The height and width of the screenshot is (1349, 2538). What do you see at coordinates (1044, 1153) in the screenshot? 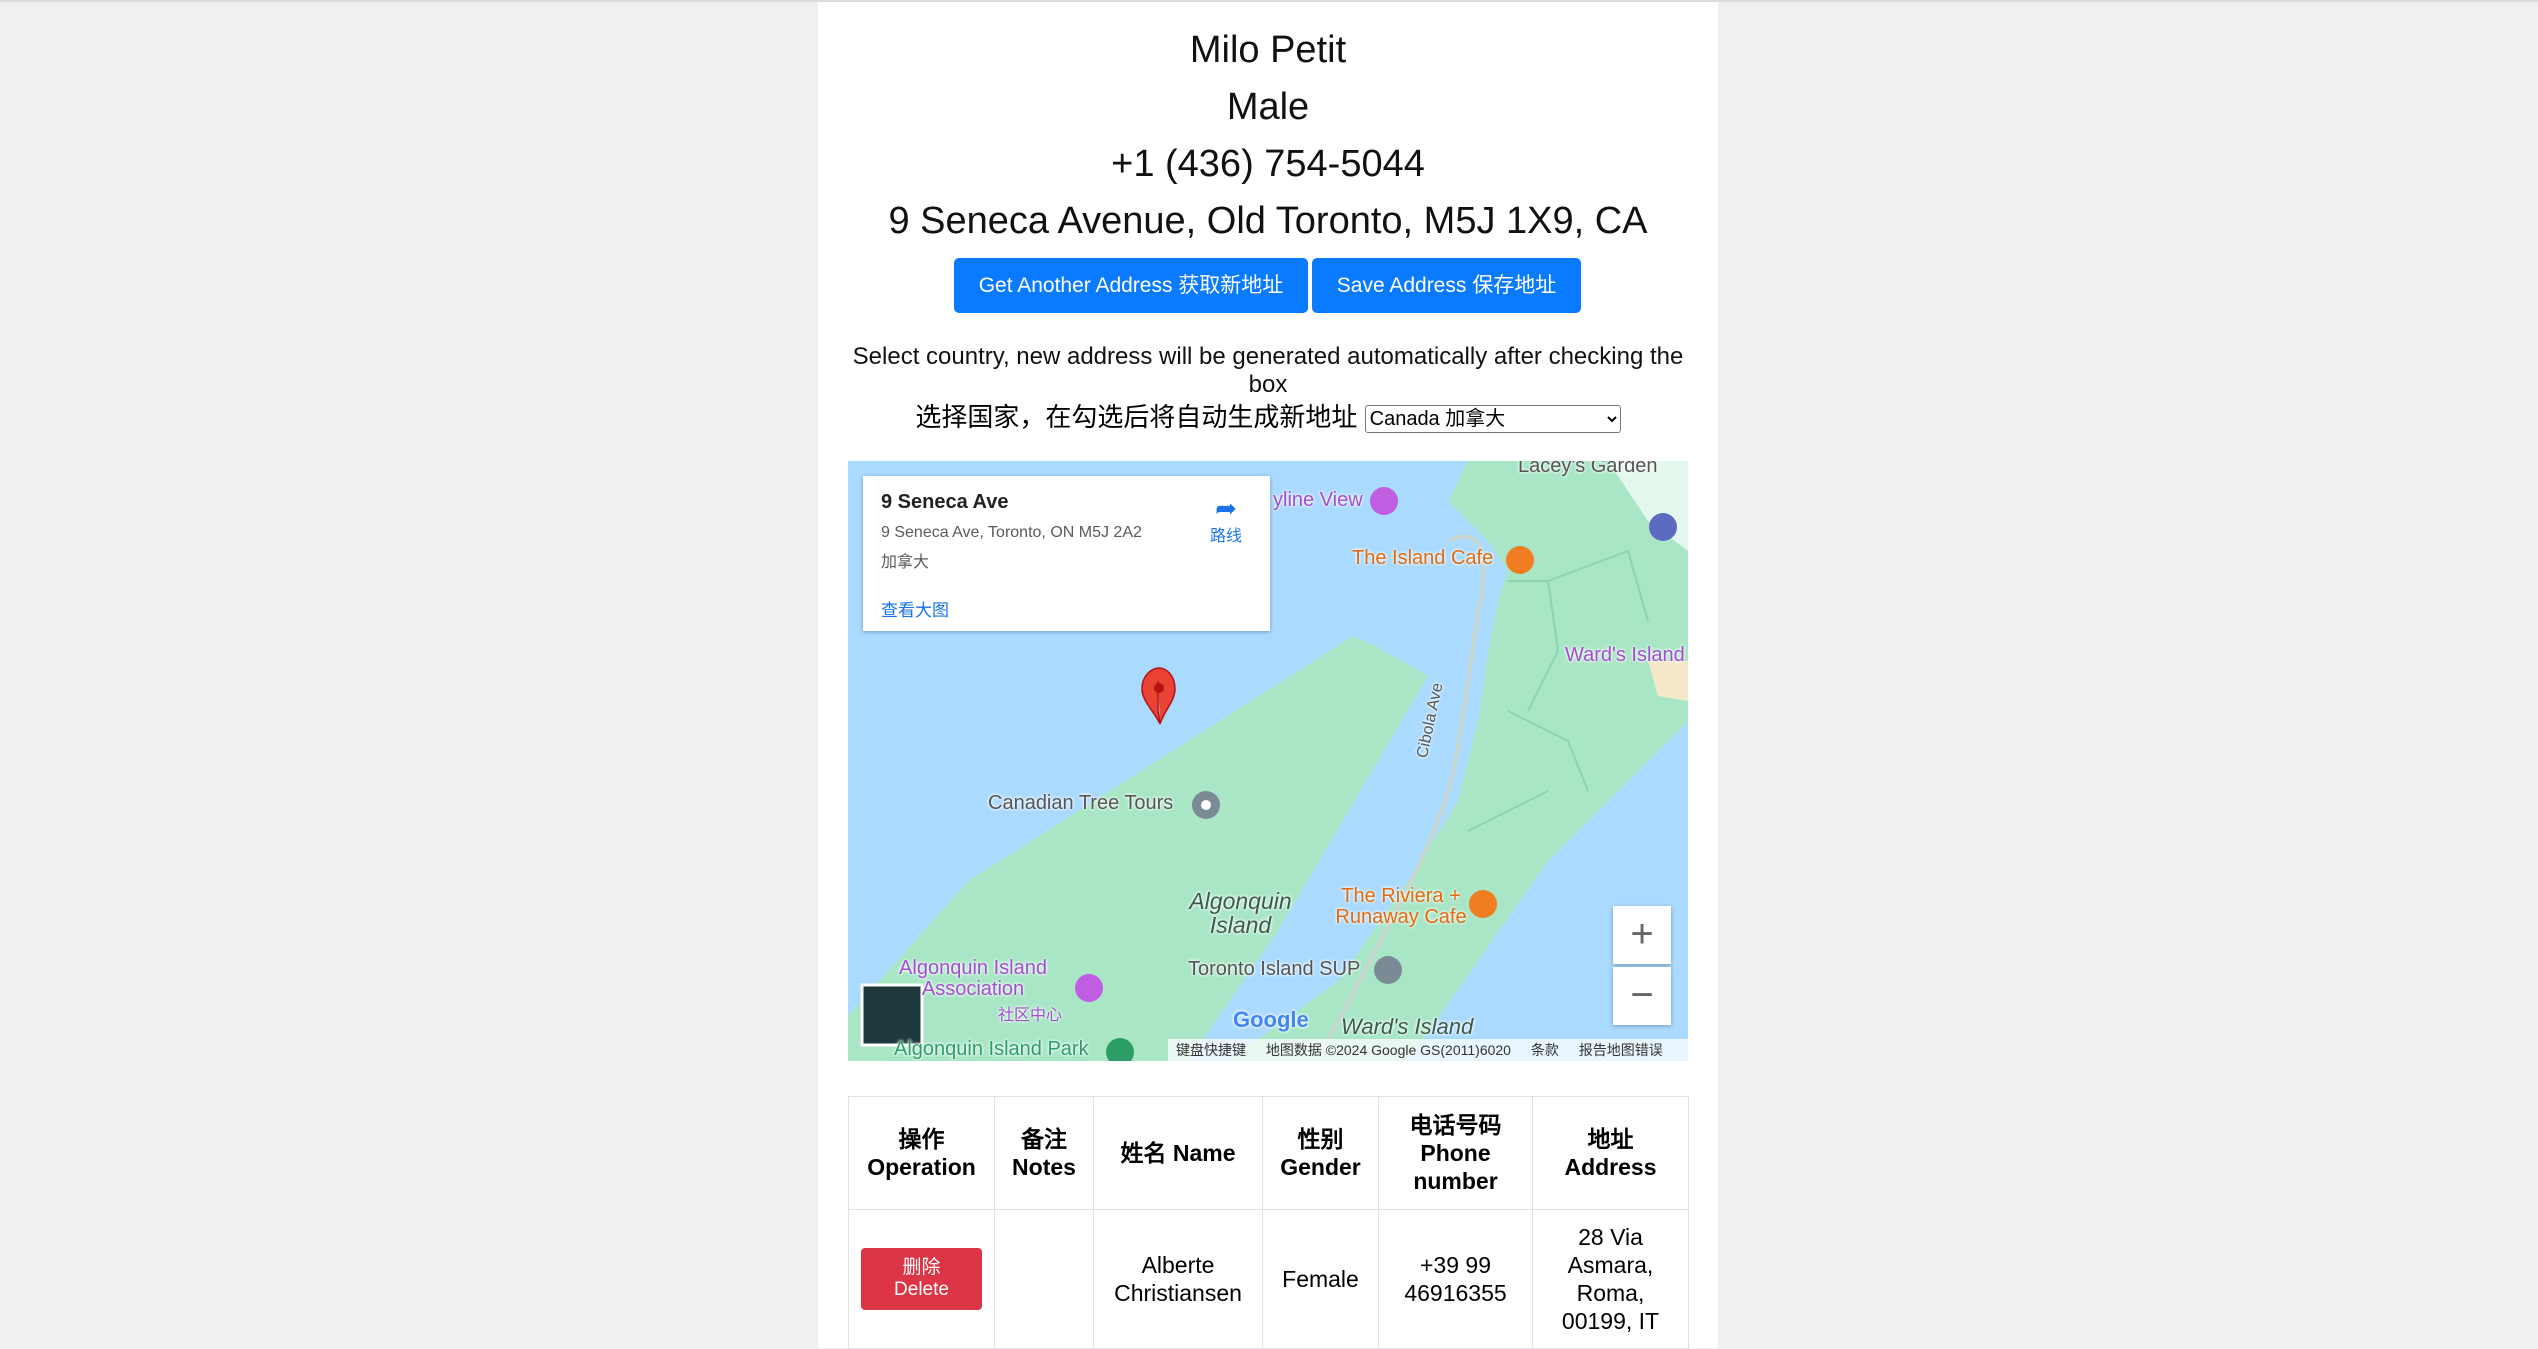
I see `header-notes: 备注 Notes` at bounding box center [1044, 1153].